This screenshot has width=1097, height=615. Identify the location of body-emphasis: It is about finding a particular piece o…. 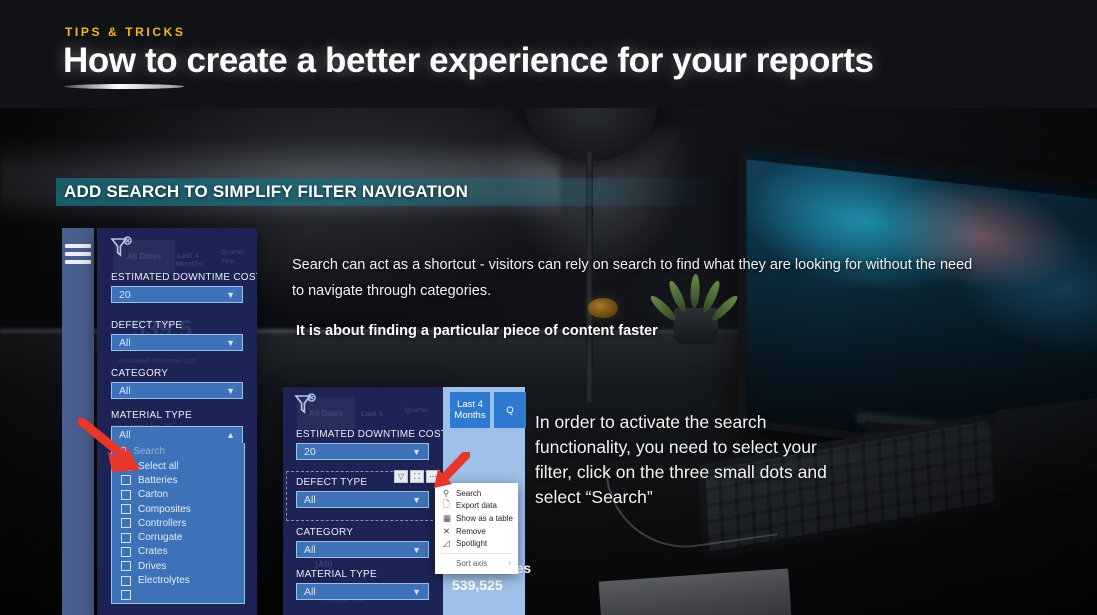
(477, 331).